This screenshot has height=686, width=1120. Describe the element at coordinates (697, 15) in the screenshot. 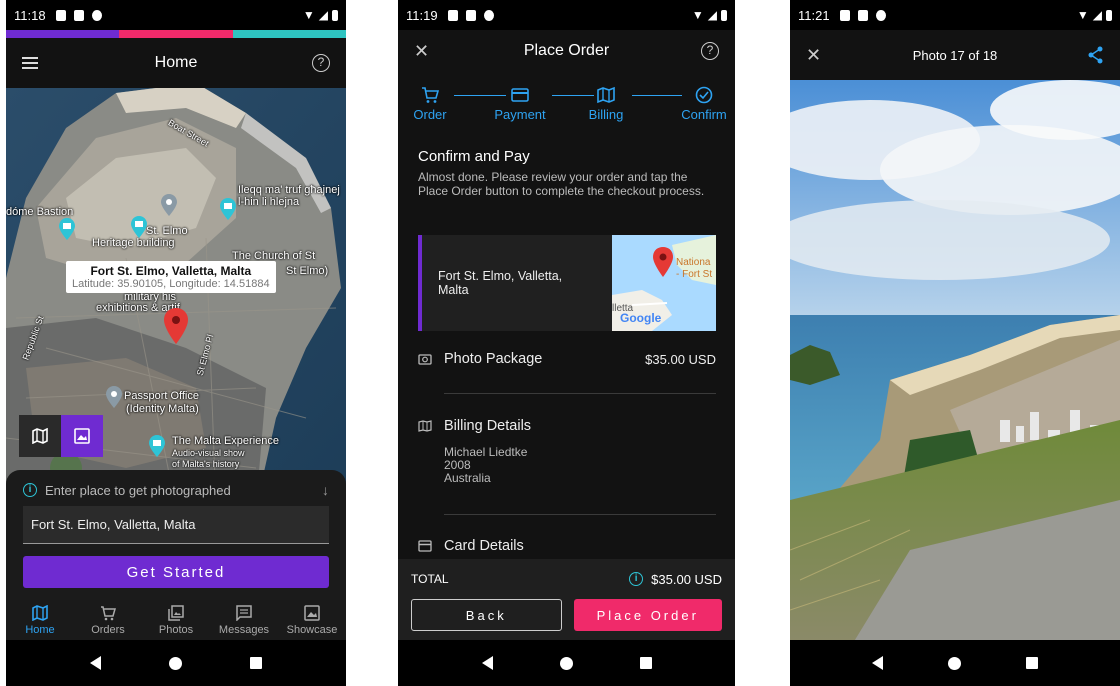

I see `wifi-icon: ▼` at that location.